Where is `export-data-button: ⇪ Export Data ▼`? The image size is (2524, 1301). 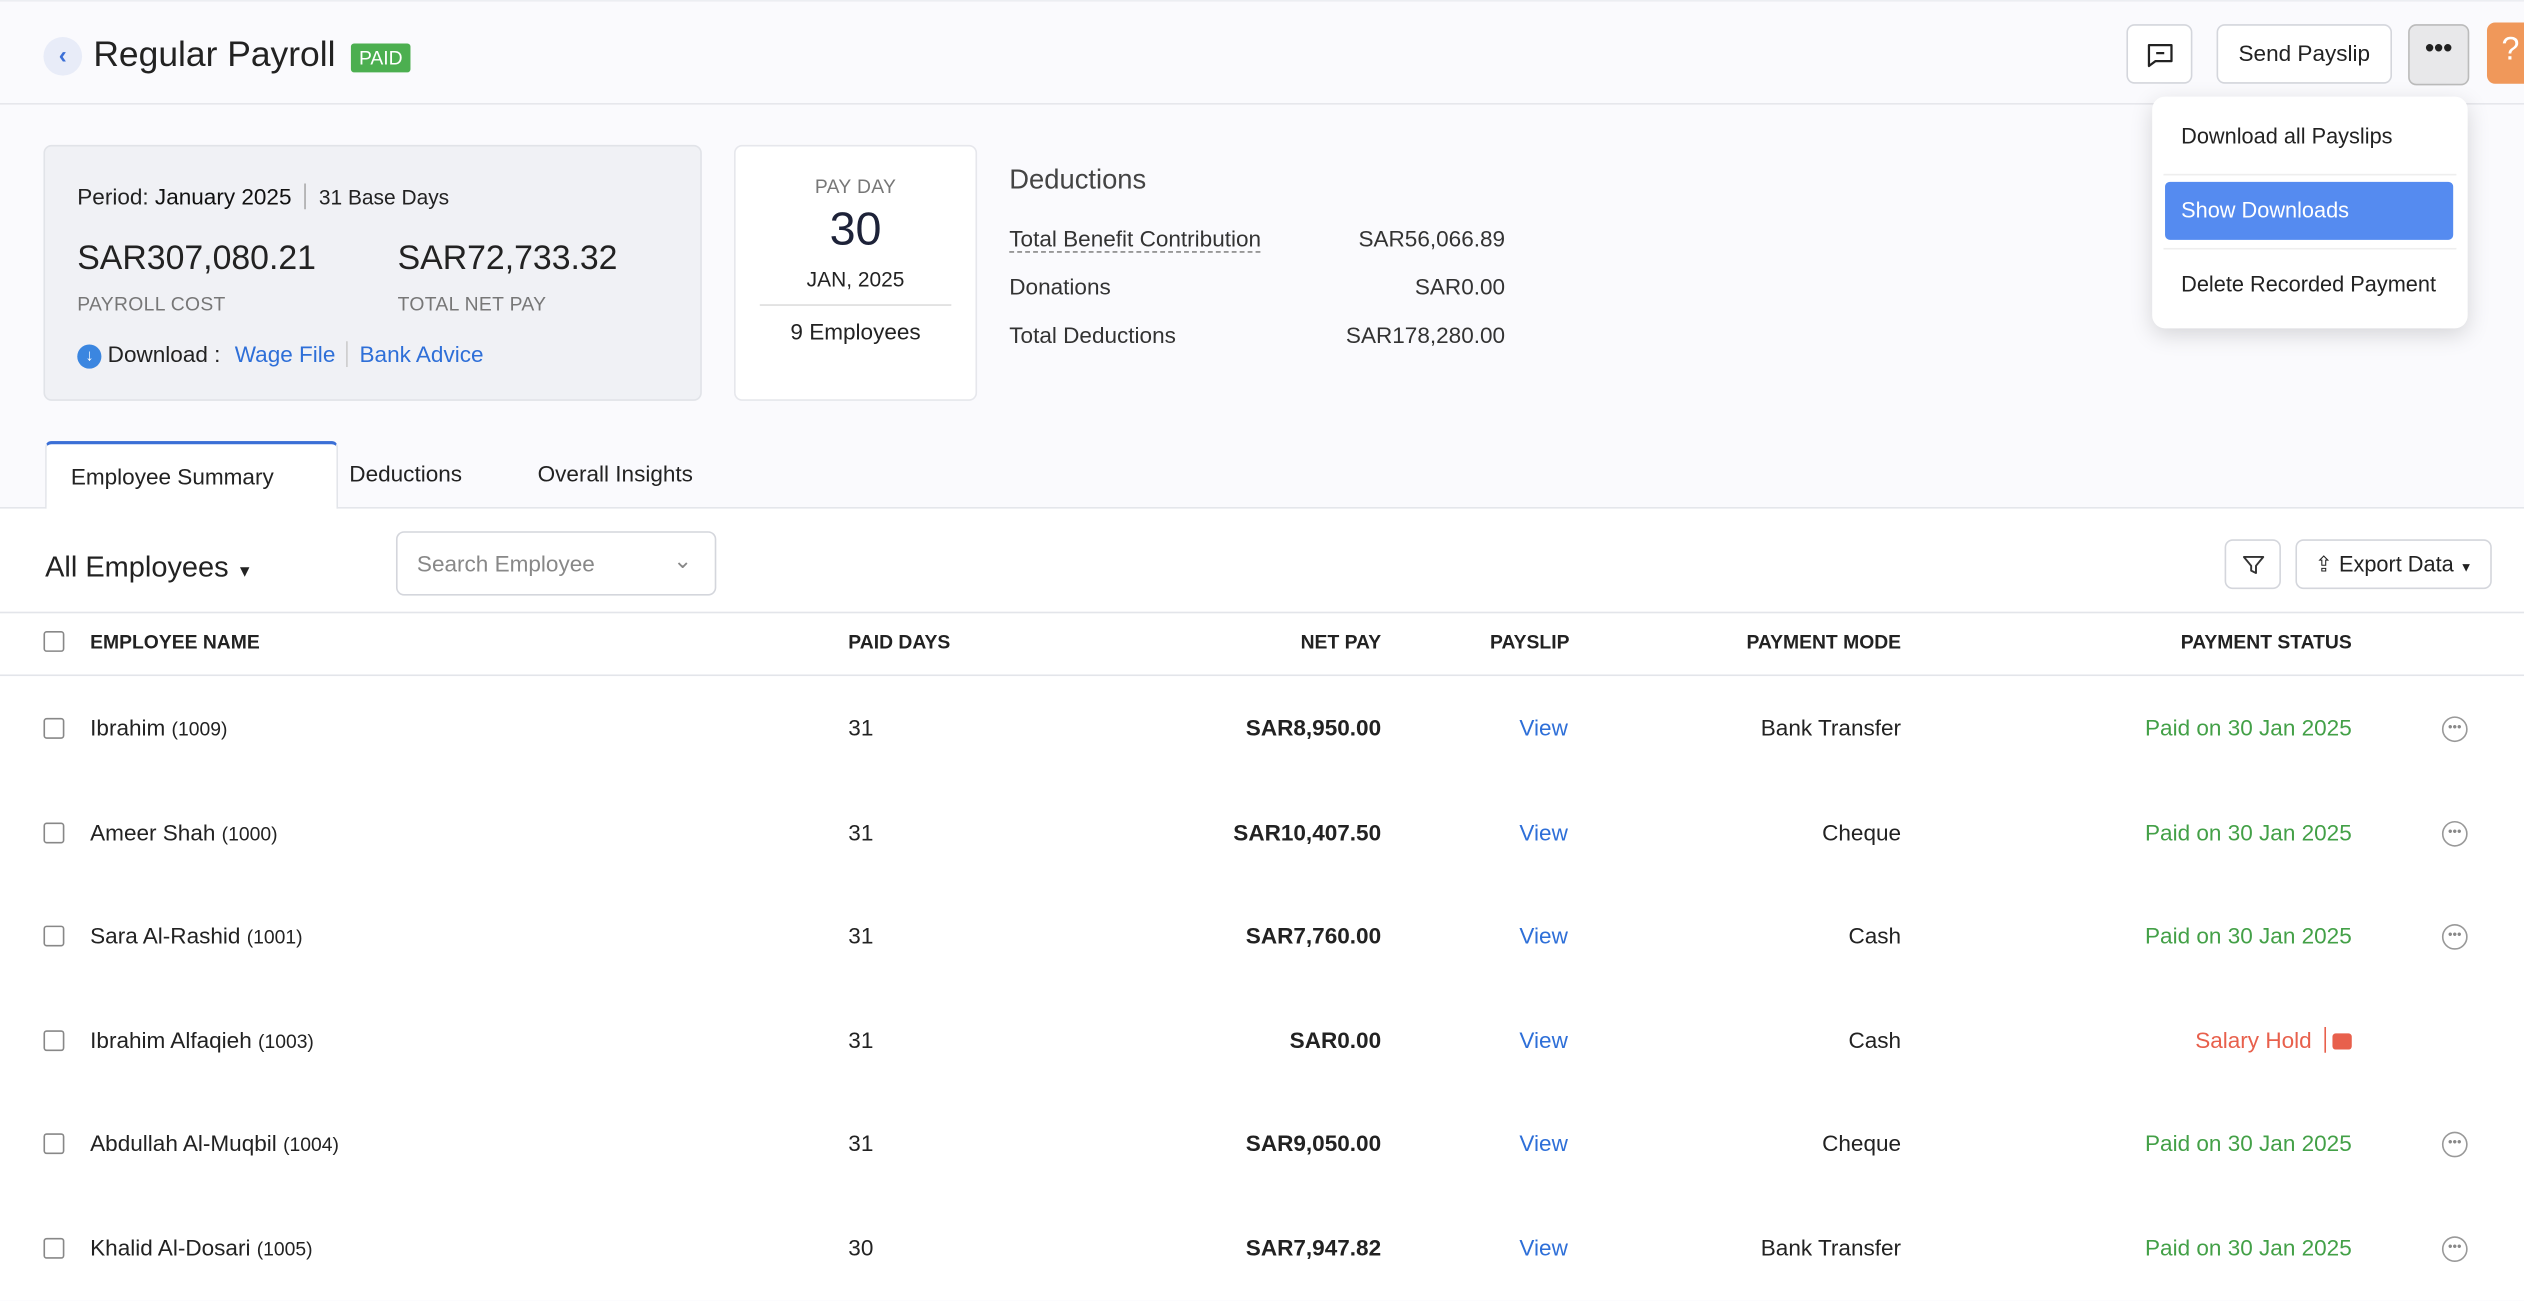 export-data-button: ⇪ Export Data ▼ is located at coordinates (2393, 564).